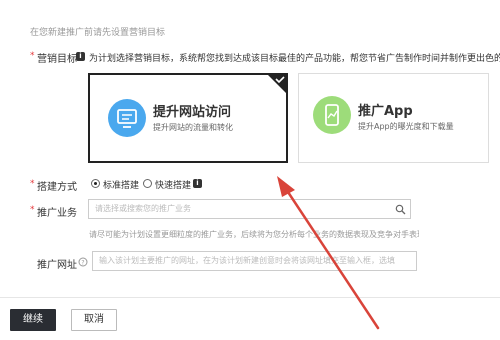 The image size is (500, 340). What do you see at coordinates (192, 112) in the screenshot?
I see `goal-card-title: 提升网站访问` at bounding box center [192, 112].